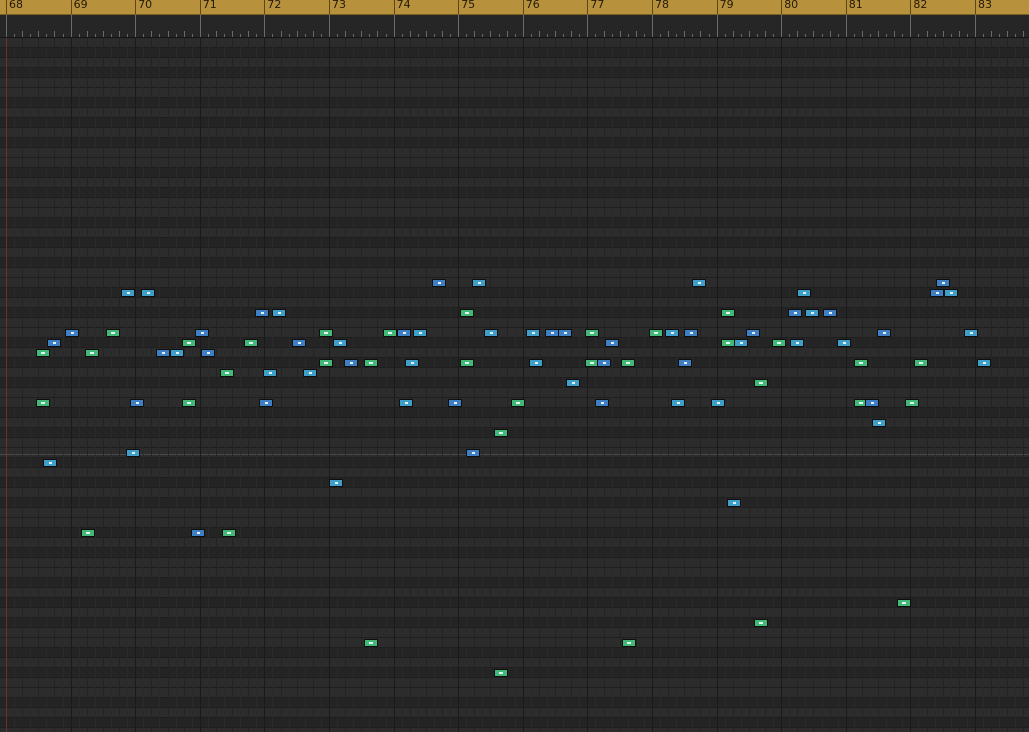  Describe the element at coordinates (6, 385) in the screenshot. I see `playhead` at that location.